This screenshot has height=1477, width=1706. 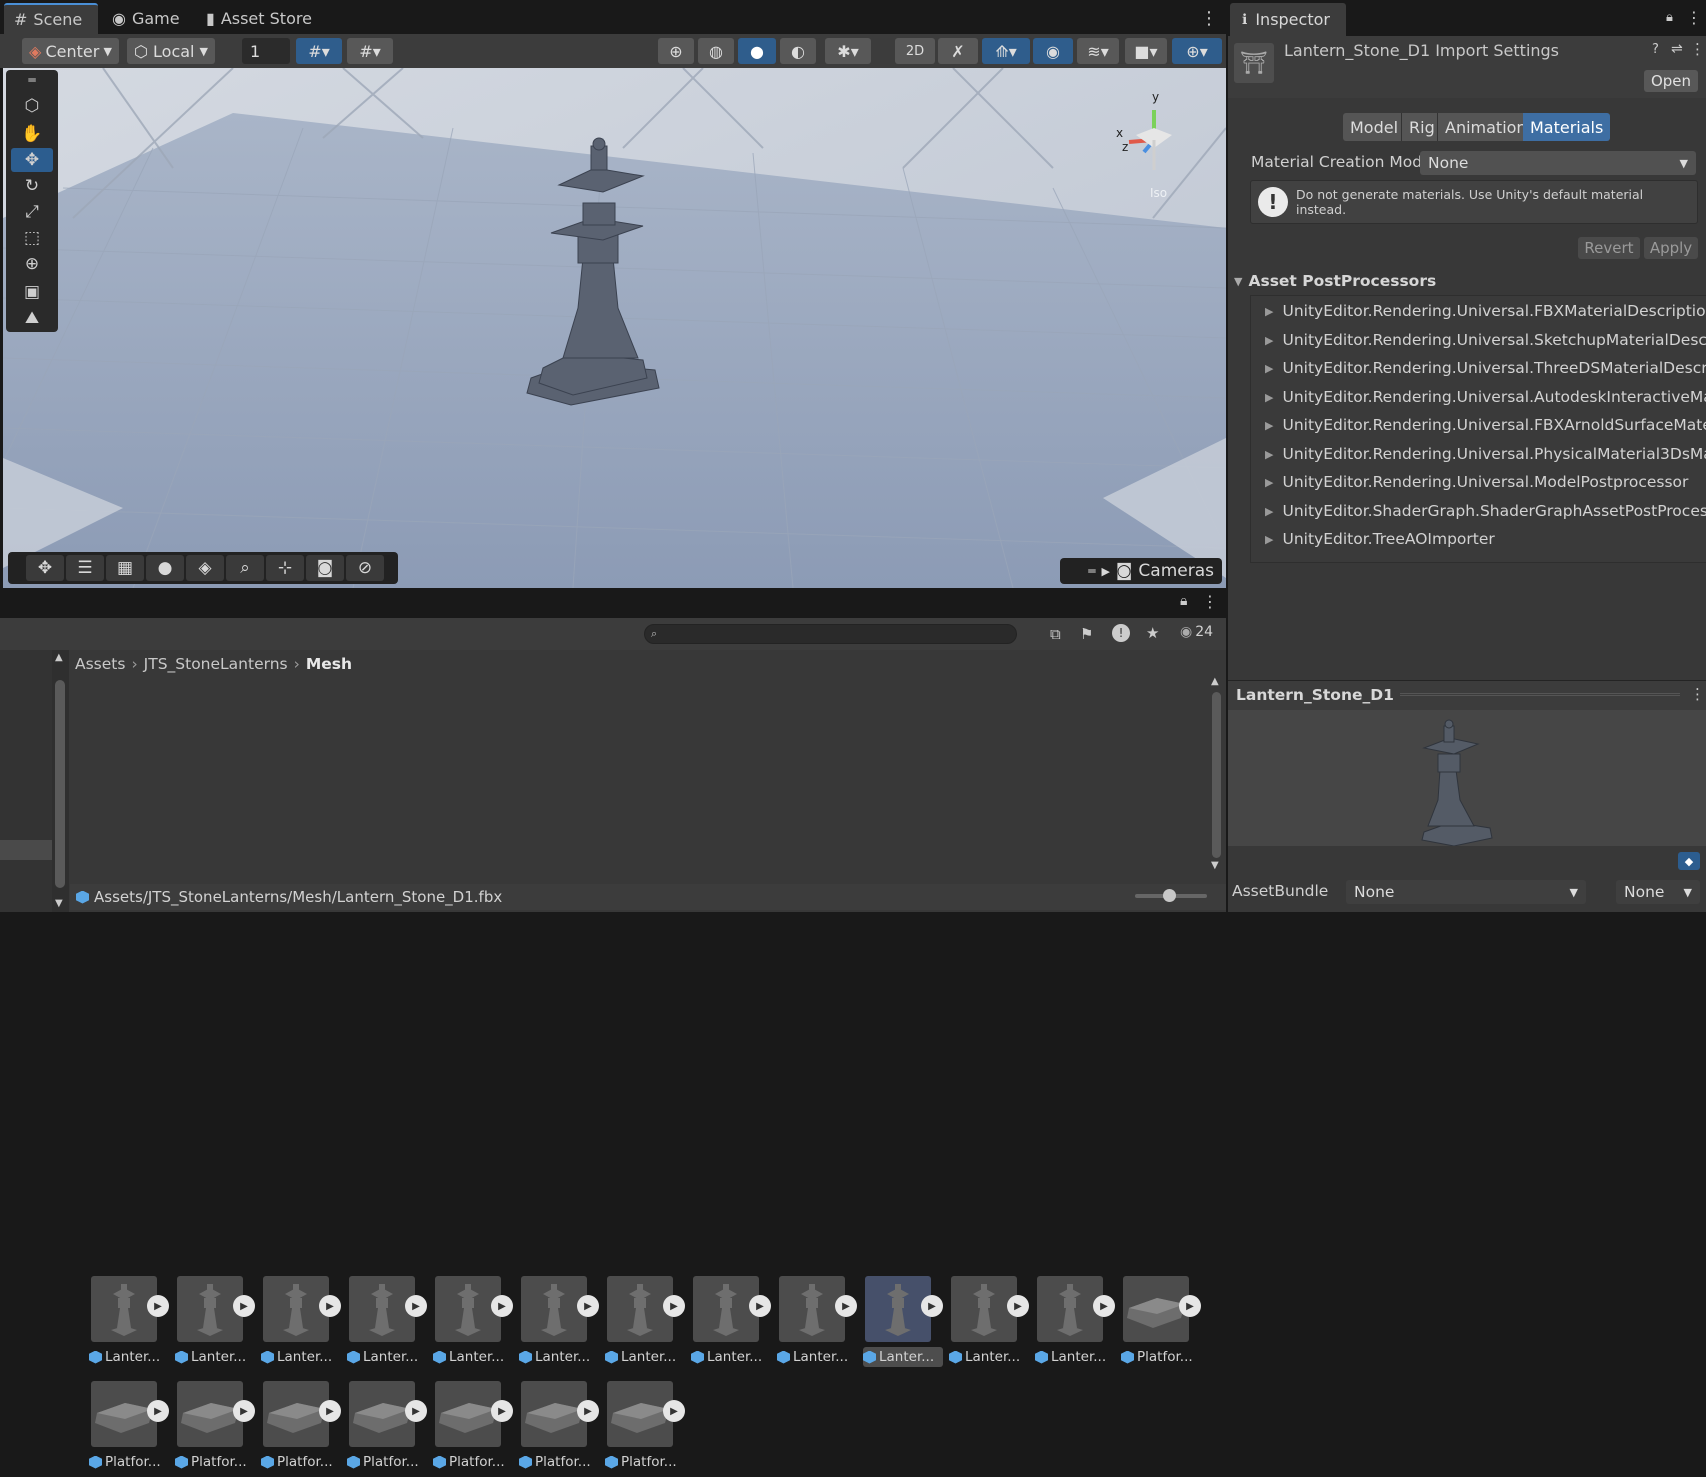 I want to click on import-tab-rig: Rig, so click(x=1421, y=127).